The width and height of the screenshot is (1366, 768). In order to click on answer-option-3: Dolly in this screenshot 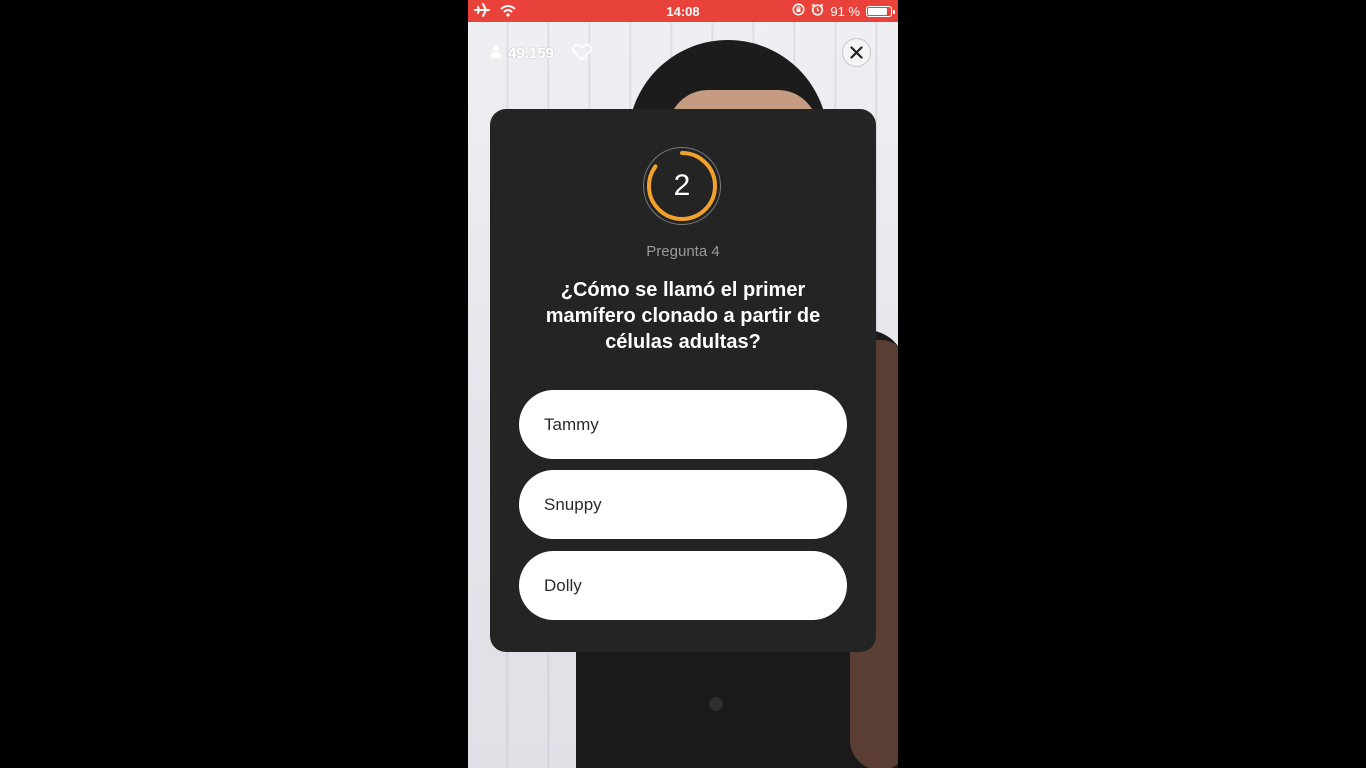, I will do `click(683, 585)`.